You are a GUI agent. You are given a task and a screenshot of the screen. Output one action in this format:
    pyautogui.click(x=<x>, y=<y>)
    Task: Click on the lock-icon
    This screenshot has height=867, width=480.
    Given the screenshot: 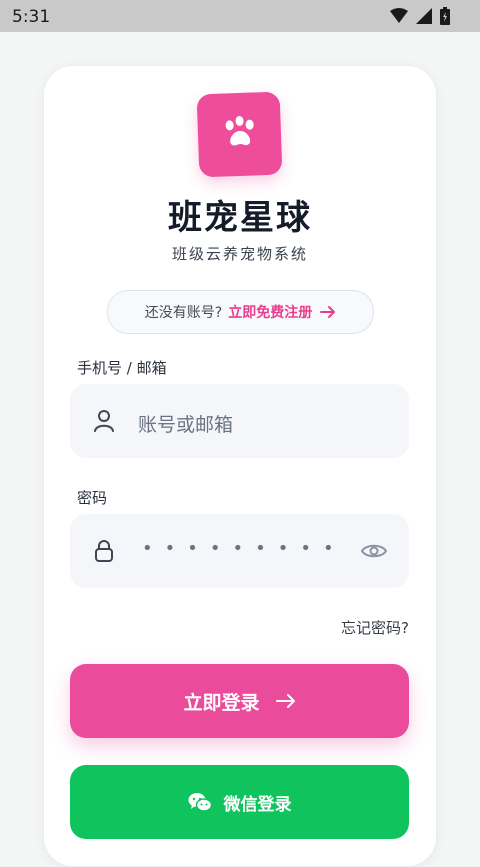 What is the action you would take?
    pyautogui.click(x=104, y=553)
    